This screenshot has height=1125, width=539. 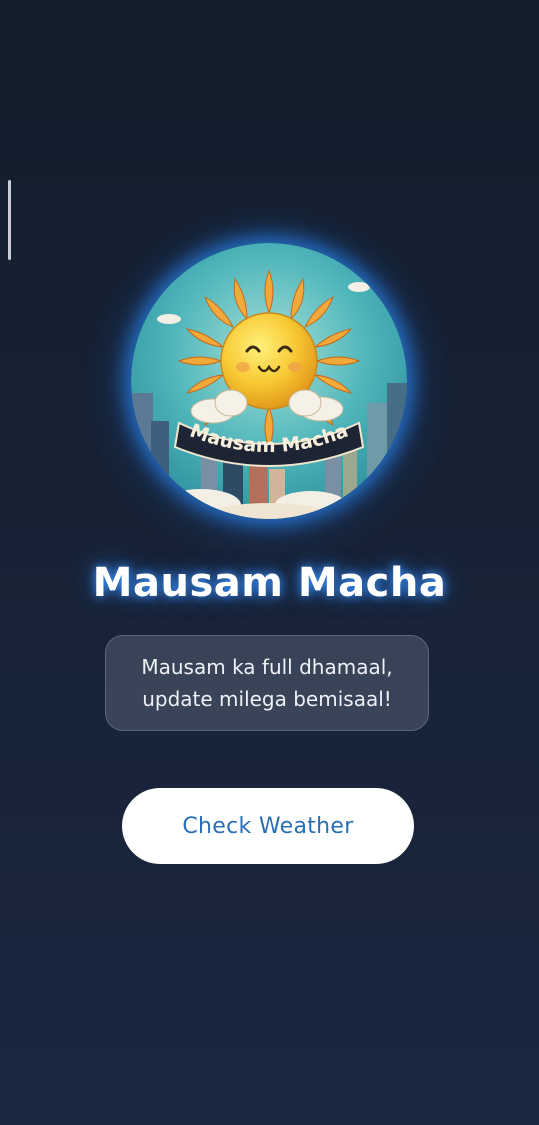 What do you see at coordinates (269, 583) in the screenshot?
I see `app-title: Mausam Macha` at bounding box center [269, 583].